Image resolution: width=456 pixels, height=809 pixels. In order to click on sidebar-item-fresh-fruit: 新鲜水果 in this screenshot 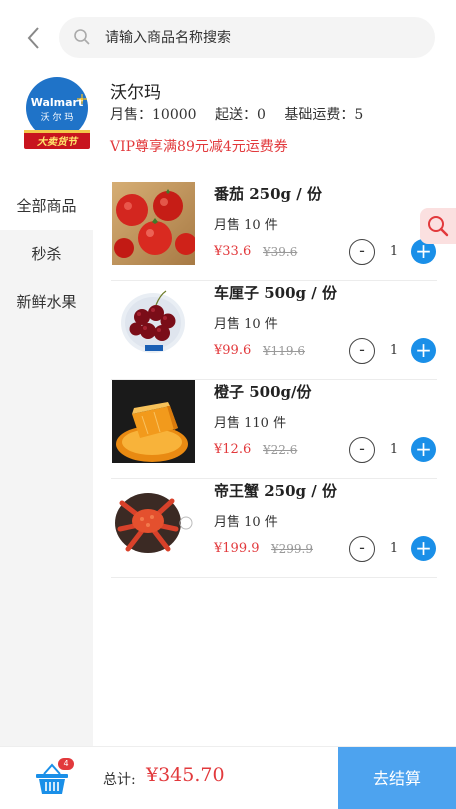, I will do `click(46, 302)`.